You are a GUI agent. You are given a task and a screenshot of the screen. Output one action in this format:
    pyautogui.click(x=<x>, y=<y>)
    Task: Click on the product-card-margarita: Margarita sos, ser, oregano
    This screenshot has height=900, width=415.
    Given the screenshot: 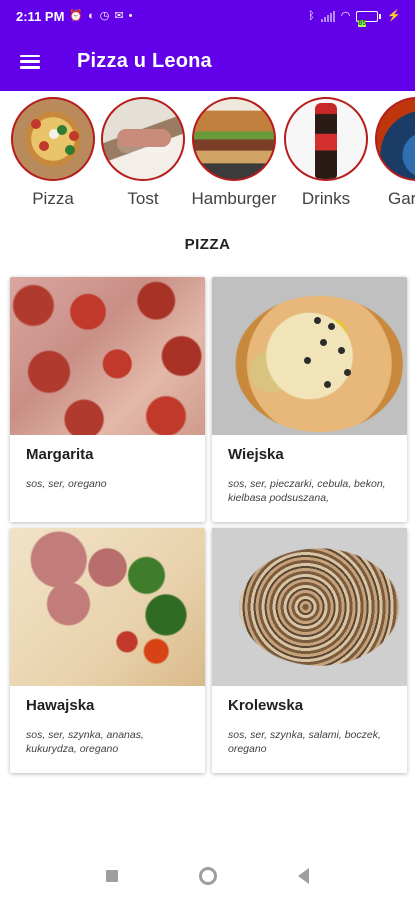 What is the action you would take?
    pyautogui.click(x=107, y=399)
    